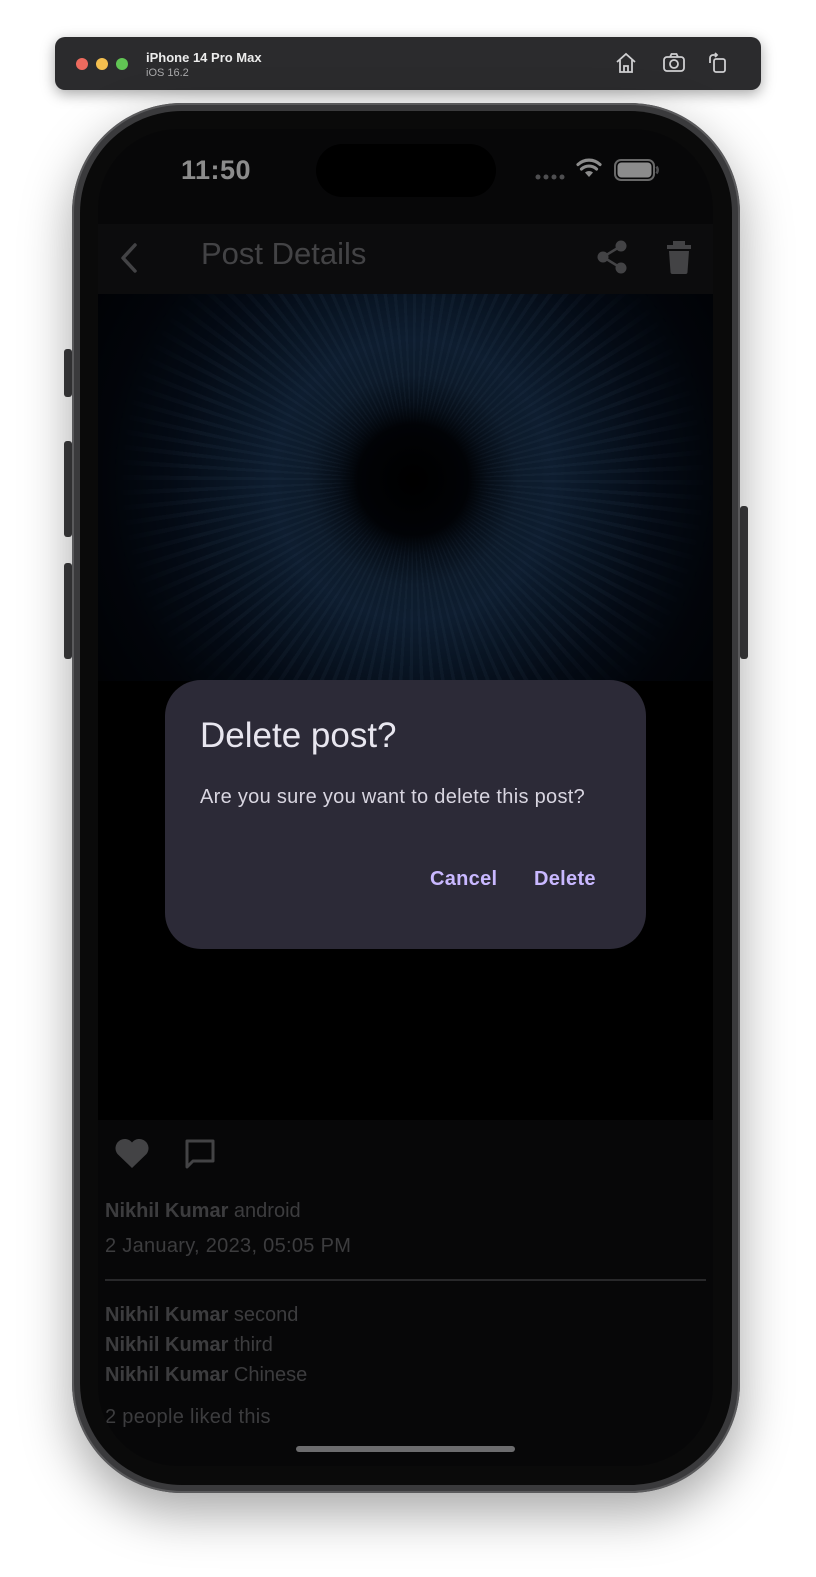 The width and height of the screenshot is (816, 1577). I want to click on screenshot-icon, so click(674, 63).